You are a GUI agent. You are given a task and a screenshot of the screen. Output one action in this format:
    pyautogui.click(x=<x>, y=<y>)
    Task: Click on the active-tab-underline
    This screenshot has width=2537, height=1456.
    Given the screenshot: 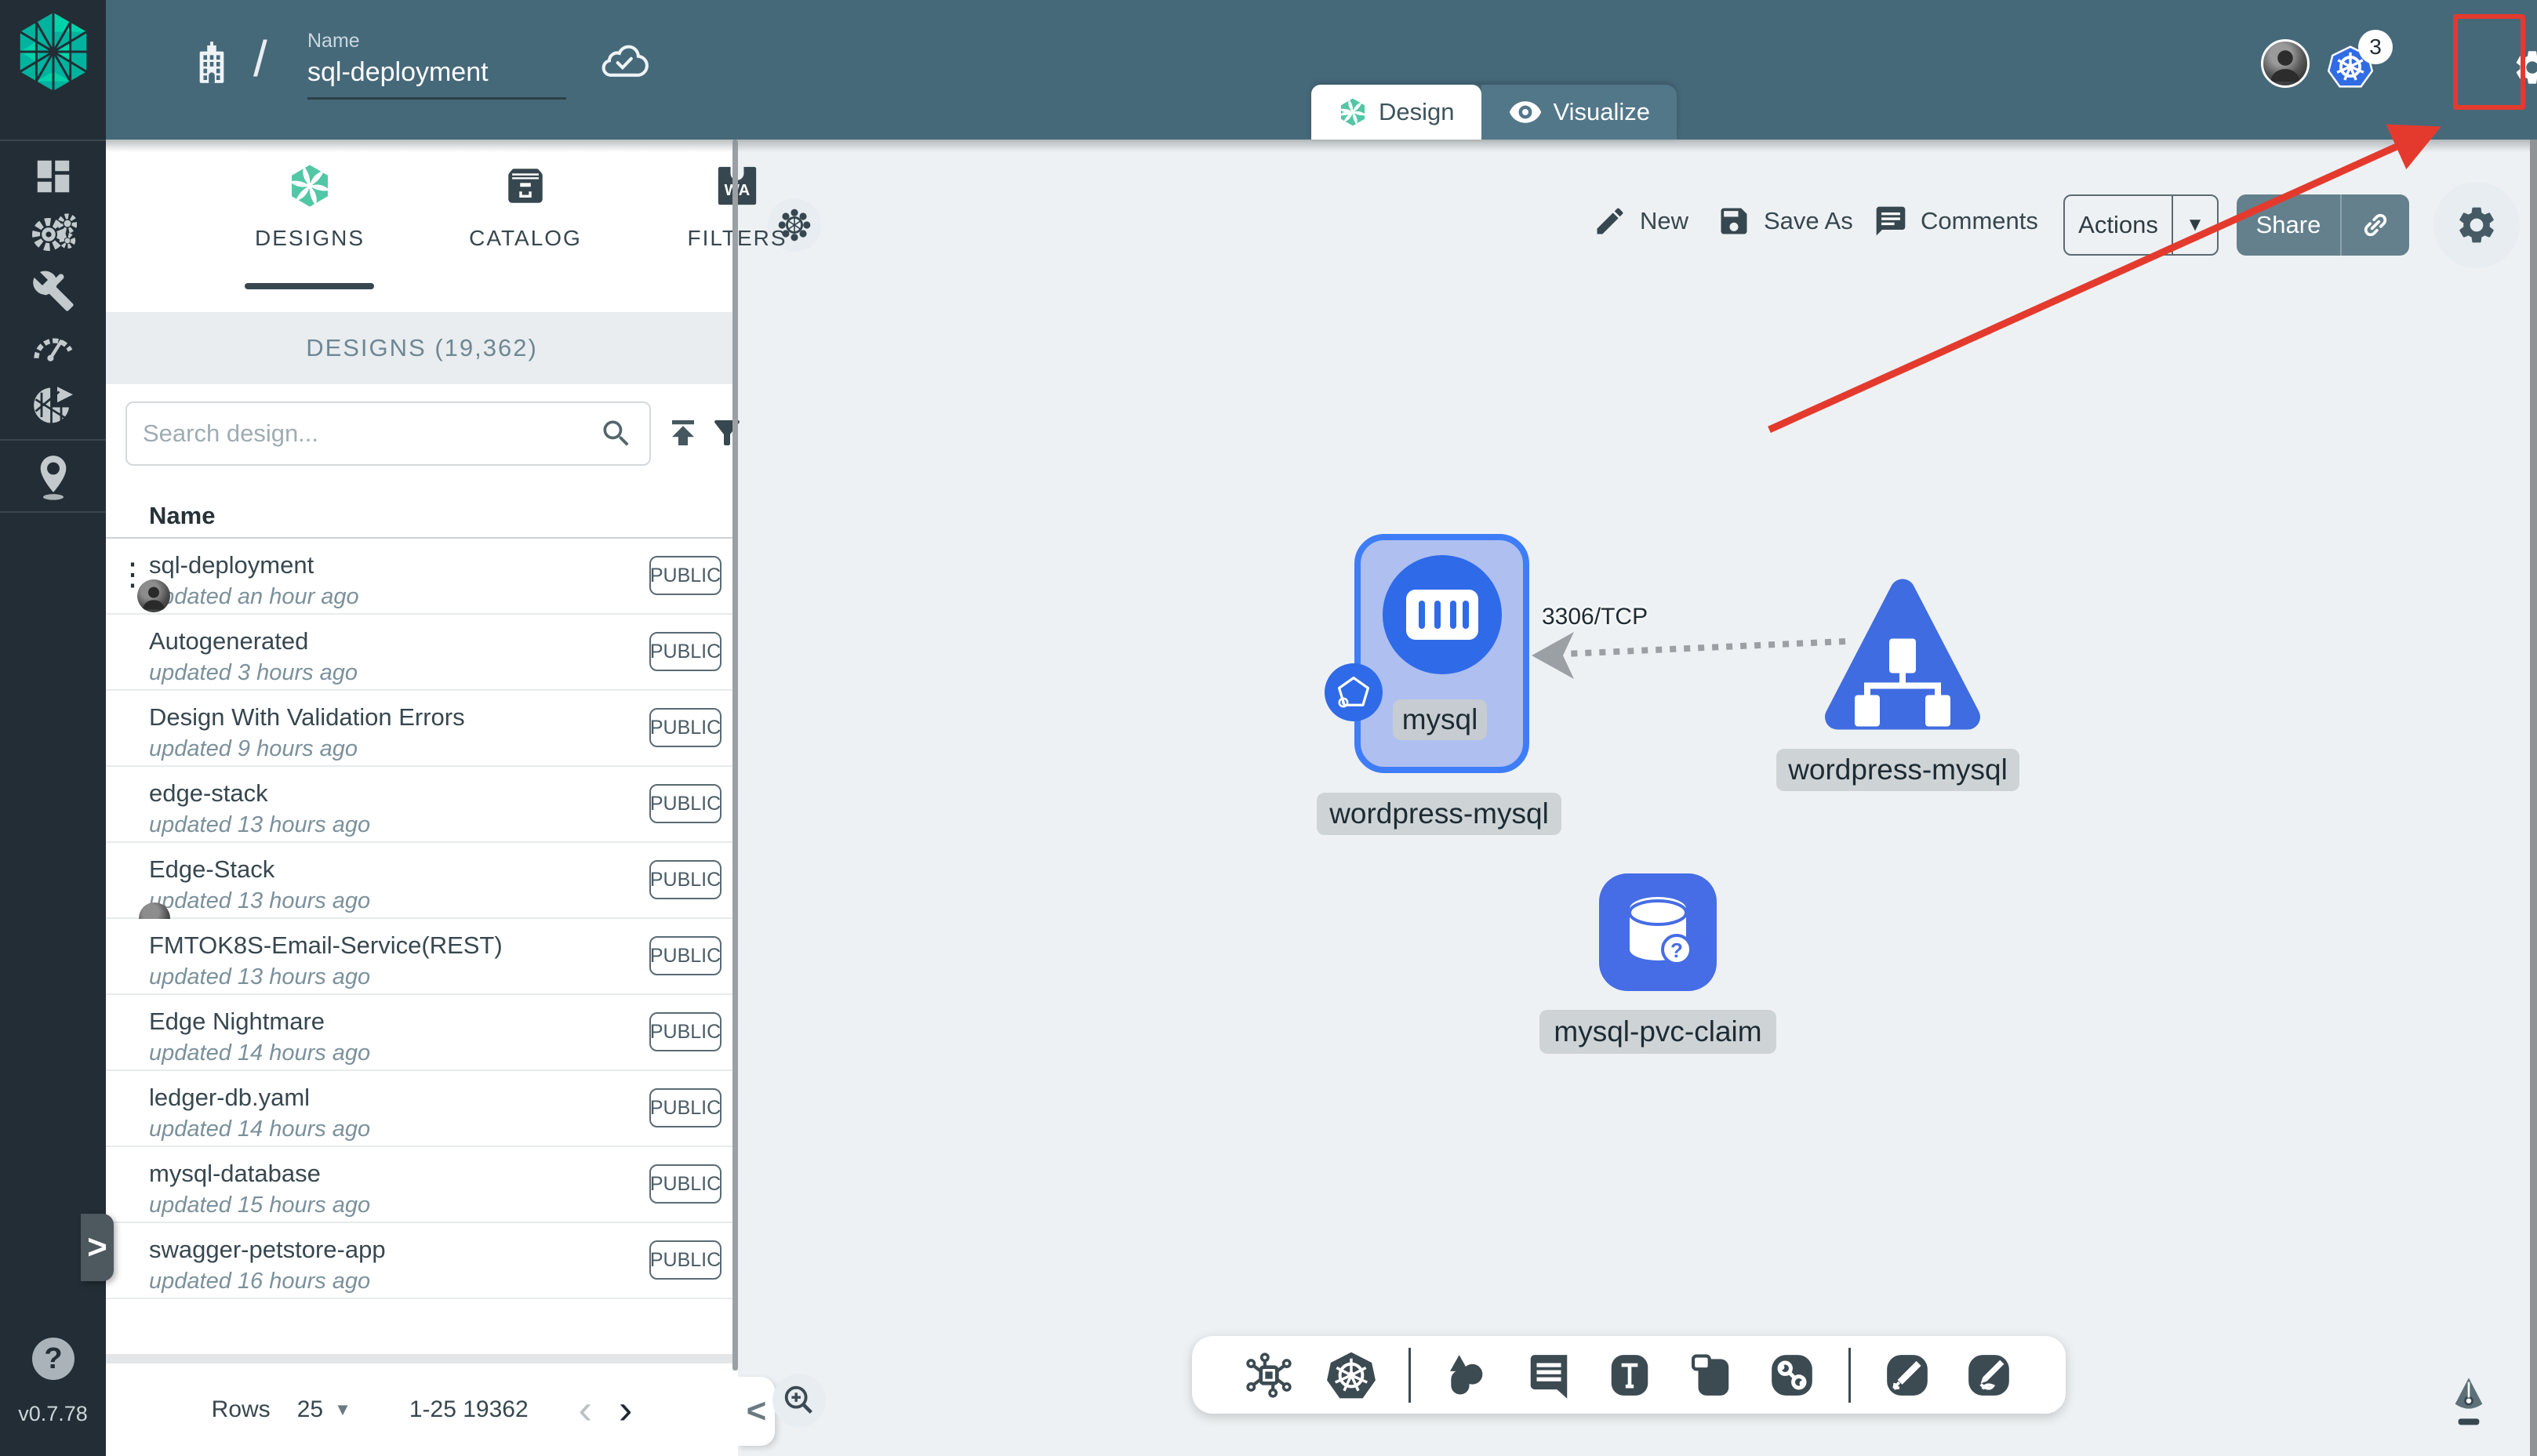 What is the action you would take?
    pyautogui.click(x=309, y=286)
    